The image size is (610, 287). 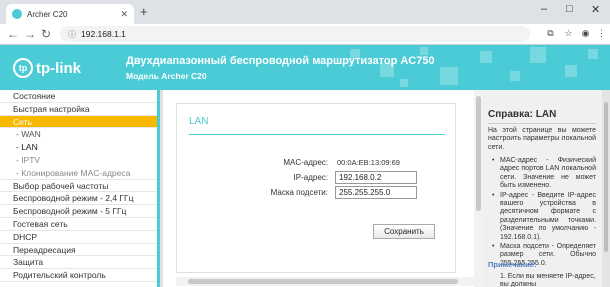 I want to click on sidebar-item-dhcp: DHCP, so click(x=78, y=237).